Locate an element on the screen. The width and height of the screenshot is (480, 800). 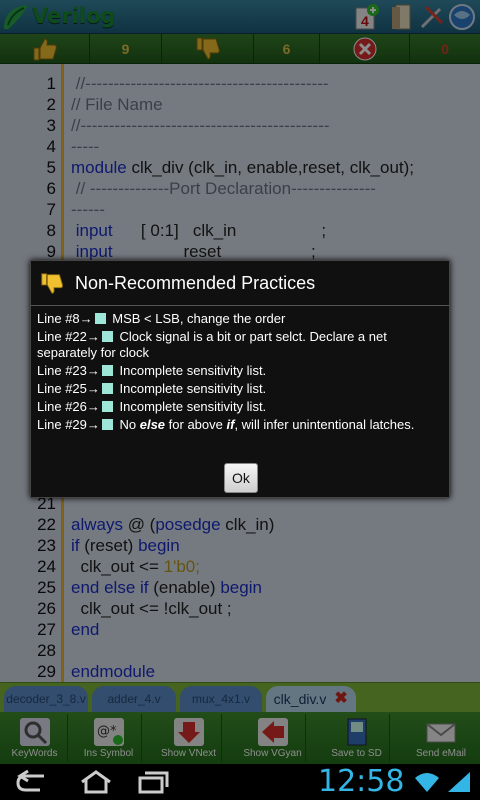
message-line-ref: Line #8→ is located at coordinates (65, 318).